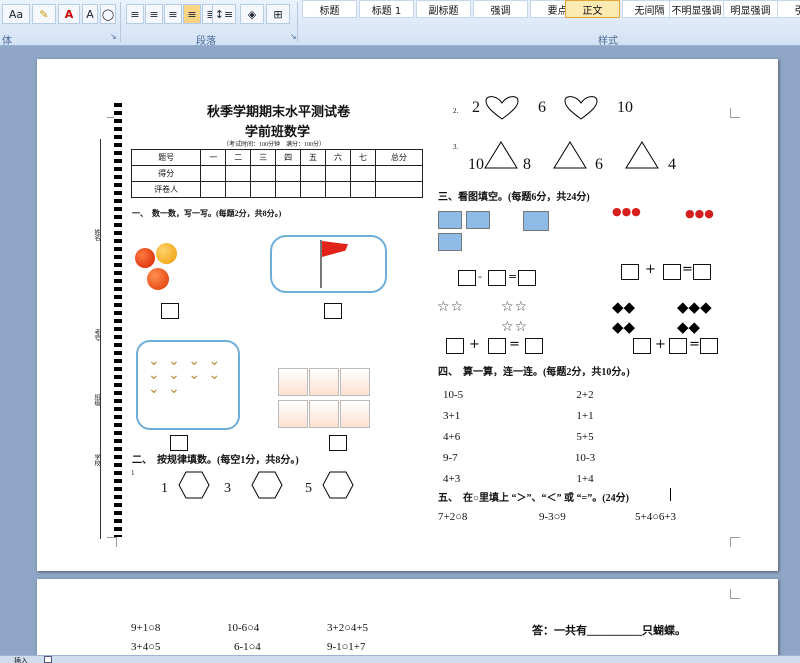 The width and height of the screenshot is (800, 663). What do you see at coordinates (400, 659) in the screenshot?
I see `status-bar: 插入` at bounding box center [400, 659].